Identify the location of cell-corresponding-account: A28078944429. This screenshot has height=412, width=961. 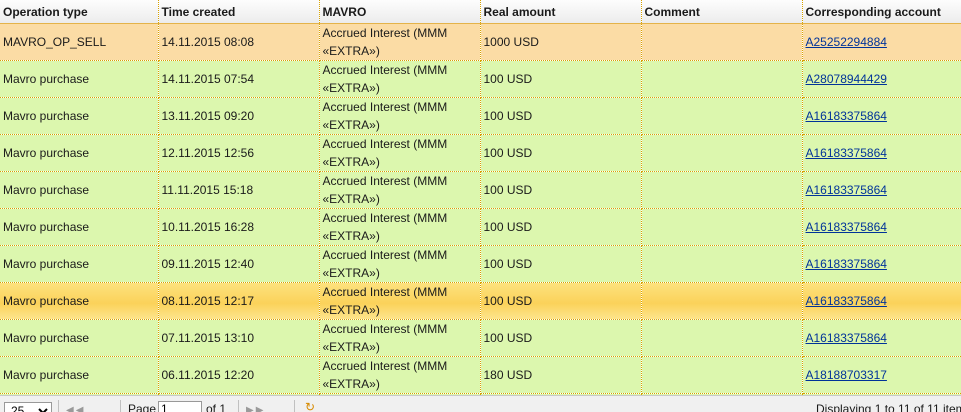
(881, 79).